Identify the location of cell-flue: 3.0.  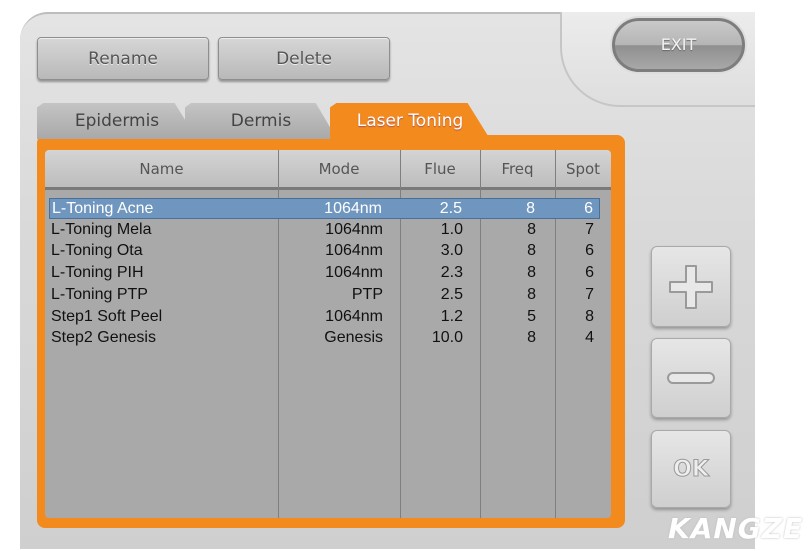
(451, 251).